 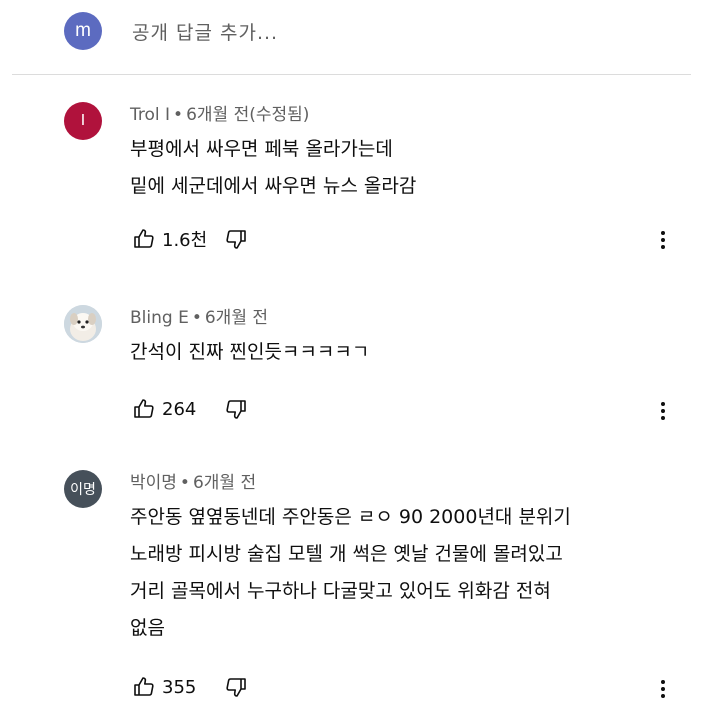 What do you see at coordinates (147, 628) in the screenshot?
I see `comment-line: 없음` at bounding box center [147, 628].